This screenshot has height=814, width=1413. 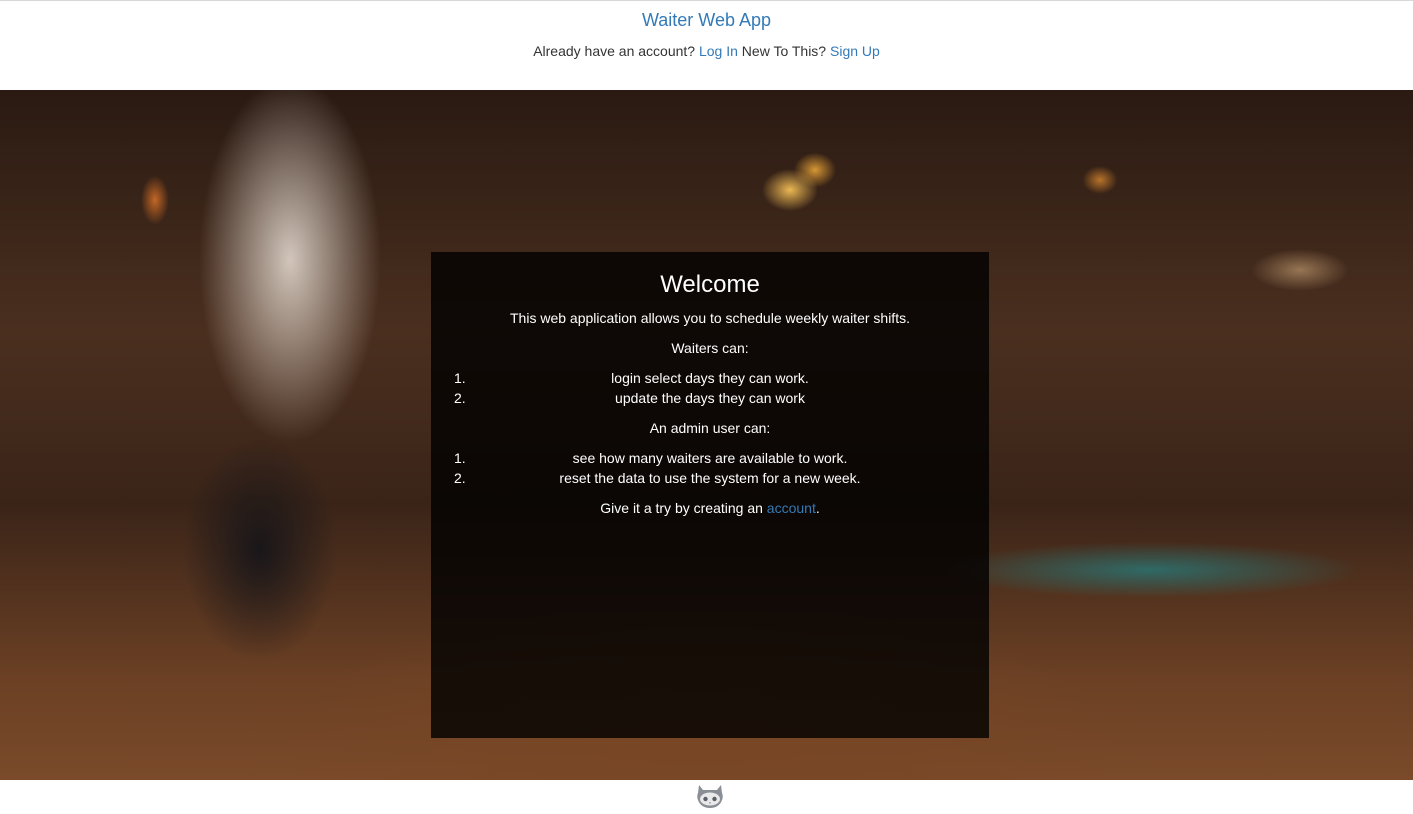 I want to click on cta-text: Give it a try by creating an account., so click(x=710, y=508).